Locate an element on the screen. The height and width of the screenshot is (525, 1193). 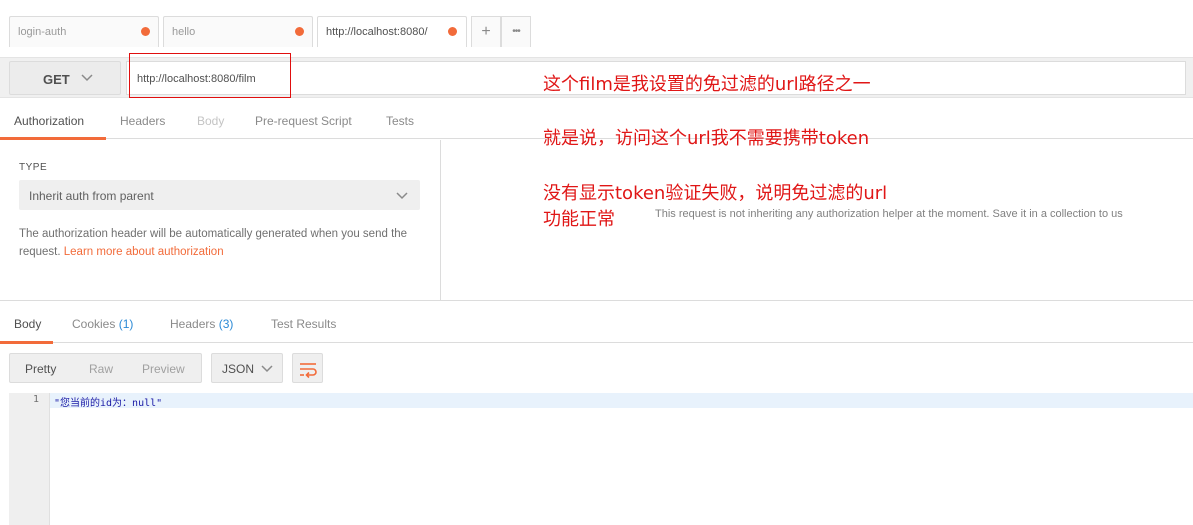
annotation-line-3: 没有显示token验证失败，说明免过滤的url is located at coordinates (715, 193).